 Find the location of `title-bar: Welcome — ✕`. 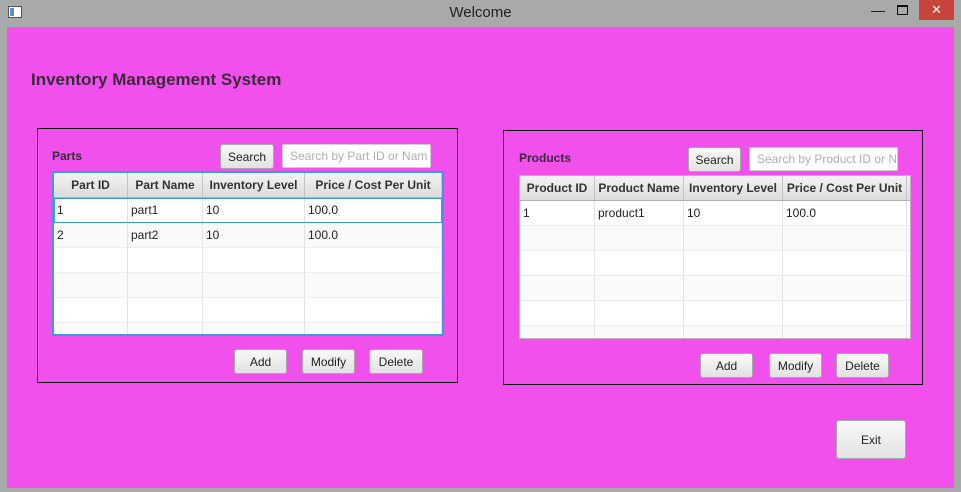

title-bar: Welcome — ✕ is located at coordinates (480, 13).